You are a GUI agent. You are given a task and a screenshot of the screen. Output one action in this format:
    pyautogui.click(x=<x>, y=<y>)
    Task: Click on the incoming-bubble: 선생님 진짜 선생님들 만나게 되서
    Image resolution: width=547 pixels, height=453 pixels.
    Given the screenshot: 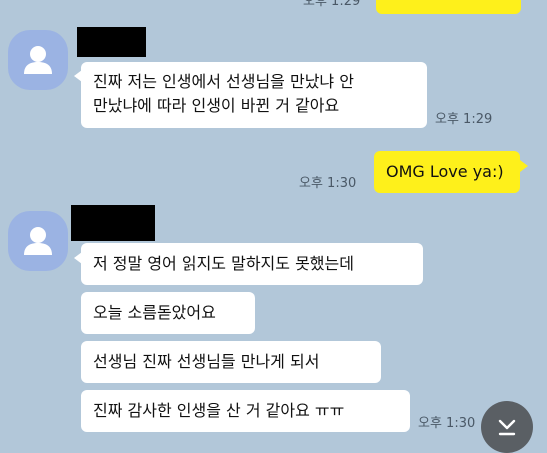 What is the action you would take?
    pyautogui.click(x=231, y=362)
    